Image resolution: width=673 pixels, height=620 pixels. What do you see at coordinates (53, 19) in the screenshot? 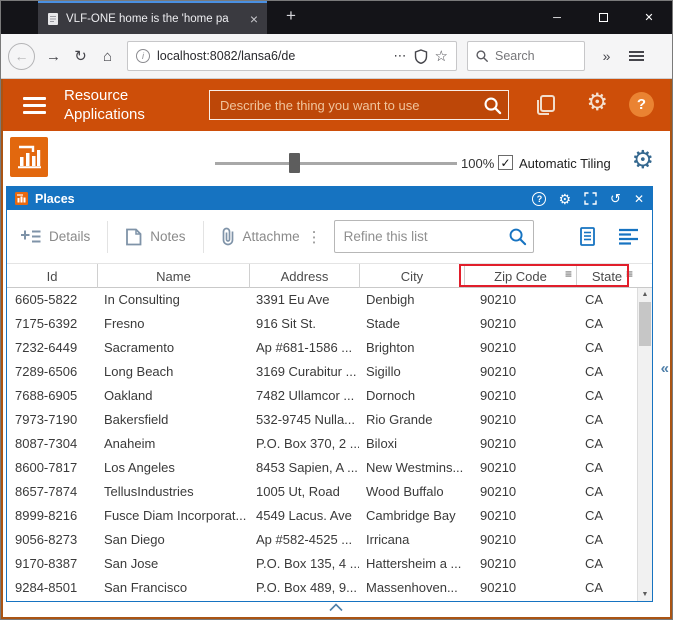
I see `tab-favicon-icon` at bounding box center [53, 19].